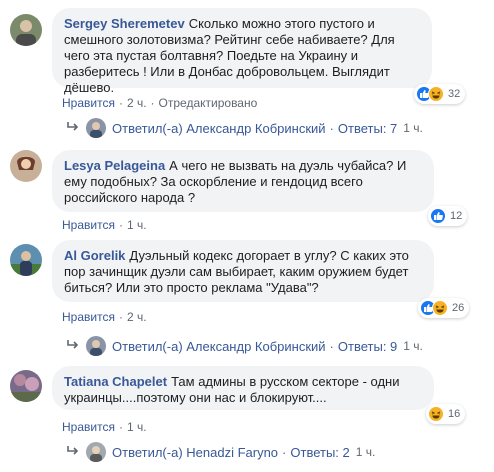 This screenshot has width=494, height=472. What do you see at coordinates (456, 216) in the screenshot?
I see `reaction-count: 12` at bounding box center [456, 216].